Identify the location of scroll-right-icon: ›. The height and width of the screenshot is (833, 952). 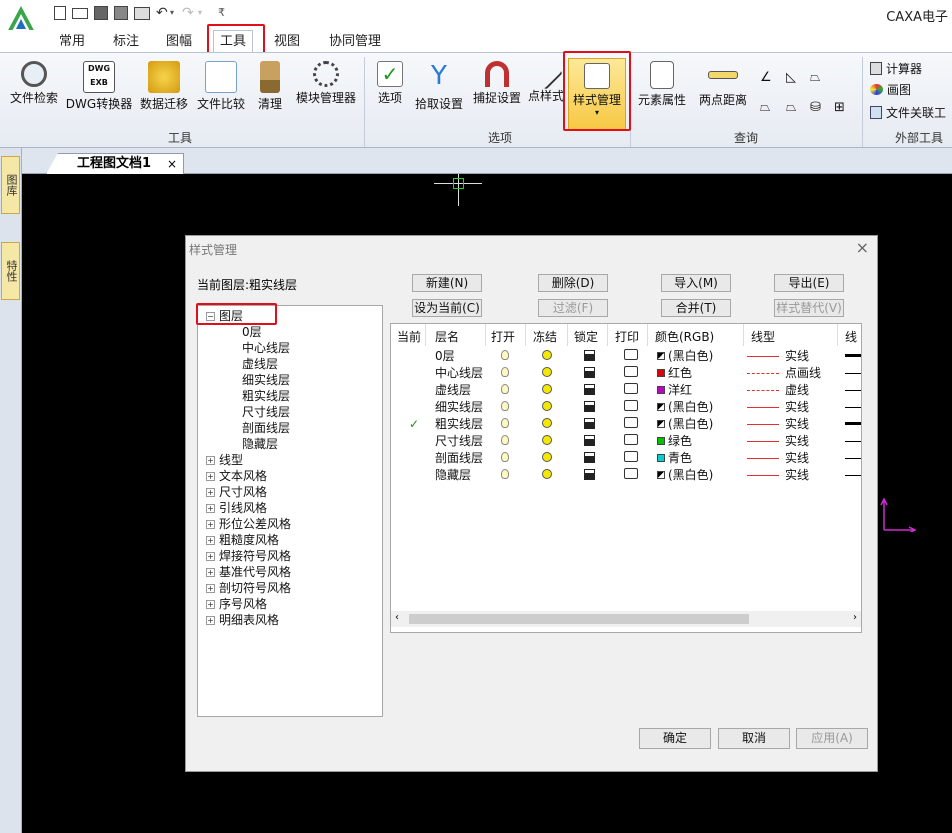
(855, 617).